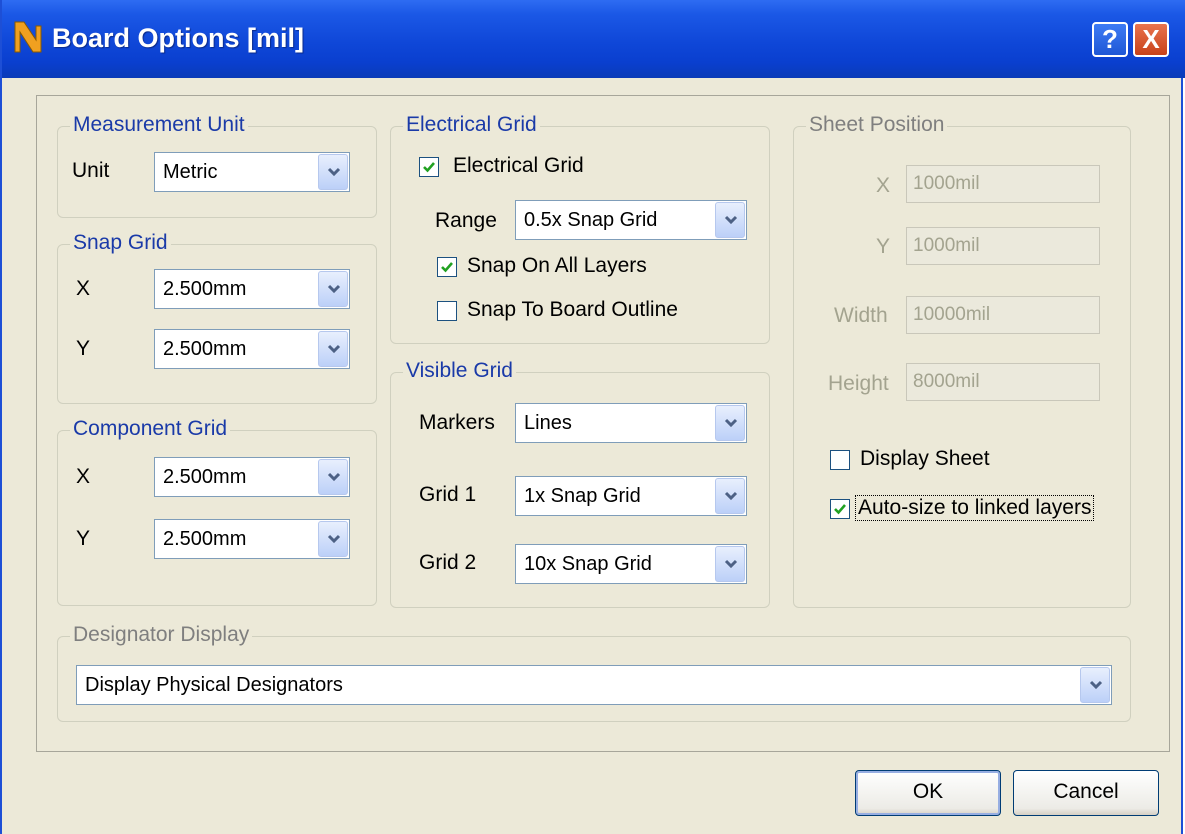  Describe the element at coordinates (252, 539) in the screenshot. I see `component-y-select: 2.500mm` at that location.